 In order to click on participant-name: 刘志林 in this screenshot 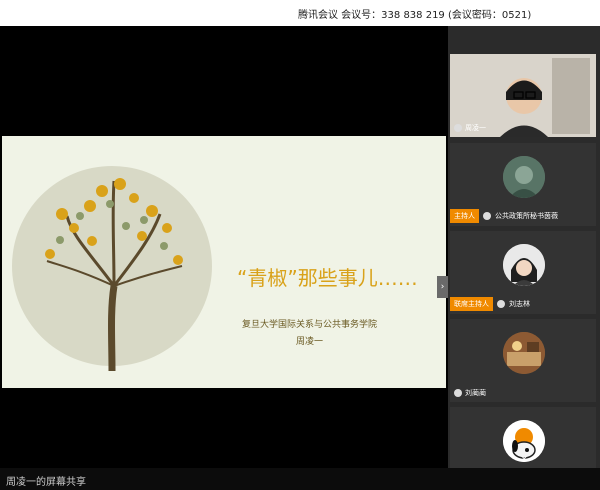, I will do `click(519, 304)`.